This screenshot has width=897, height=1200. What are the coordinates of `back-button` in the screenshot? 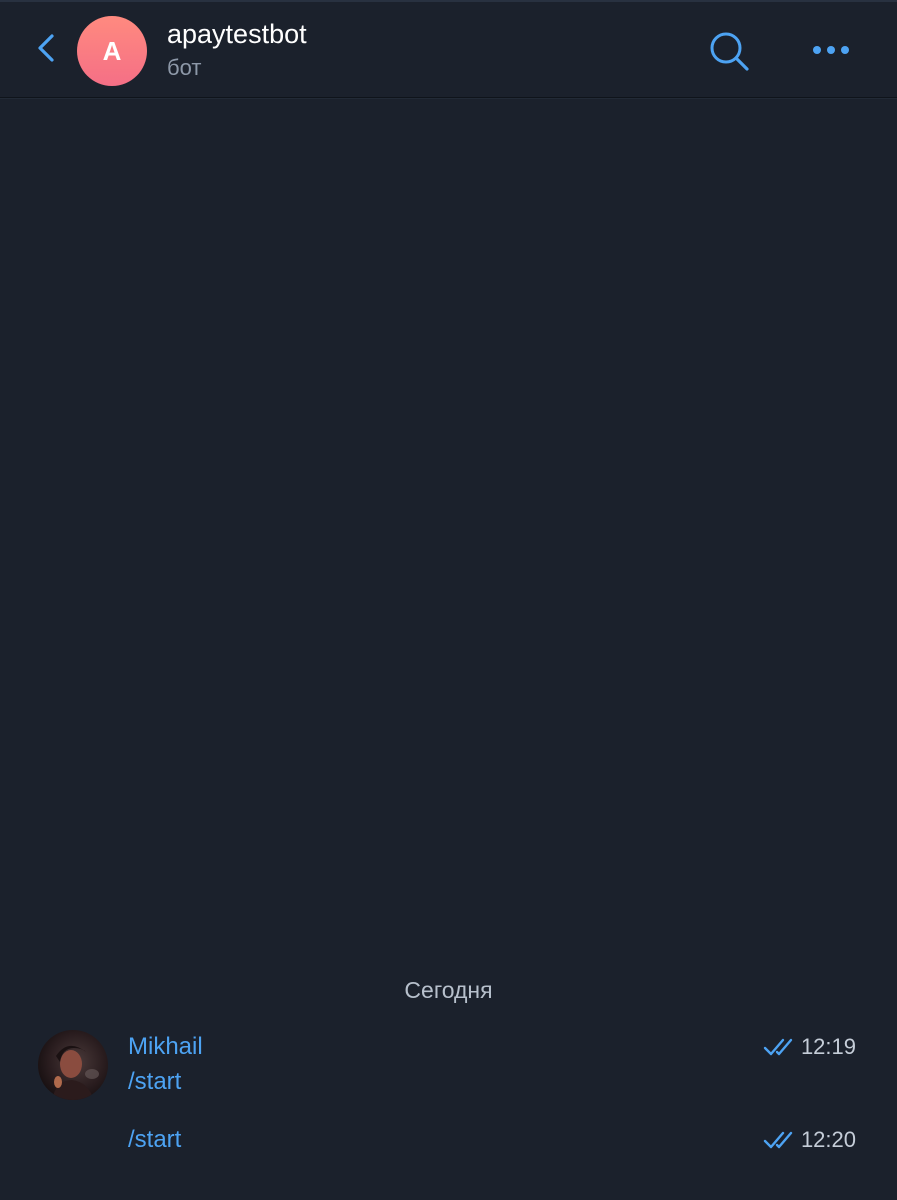 It's located at (46, 48).